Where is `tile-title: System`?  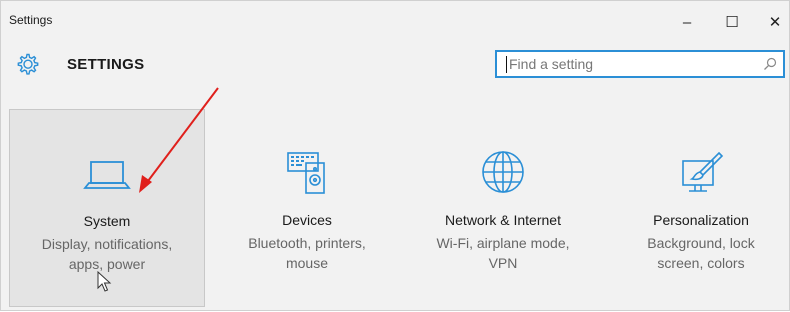 tile-title: System is located at coordinates (107, 221).